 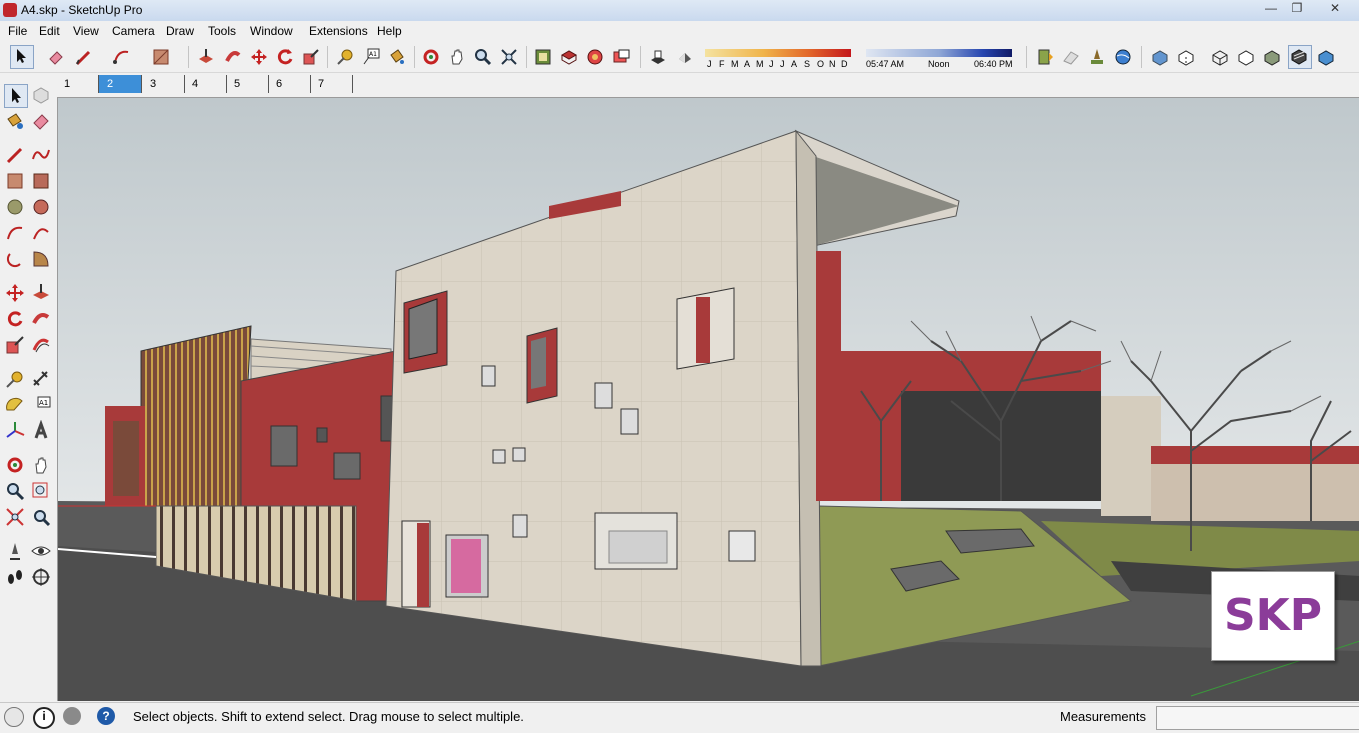 What do you see at coordinates (41, 95) in the screenshot?
I see `component-tool-button` at bounding box center [41, 95].